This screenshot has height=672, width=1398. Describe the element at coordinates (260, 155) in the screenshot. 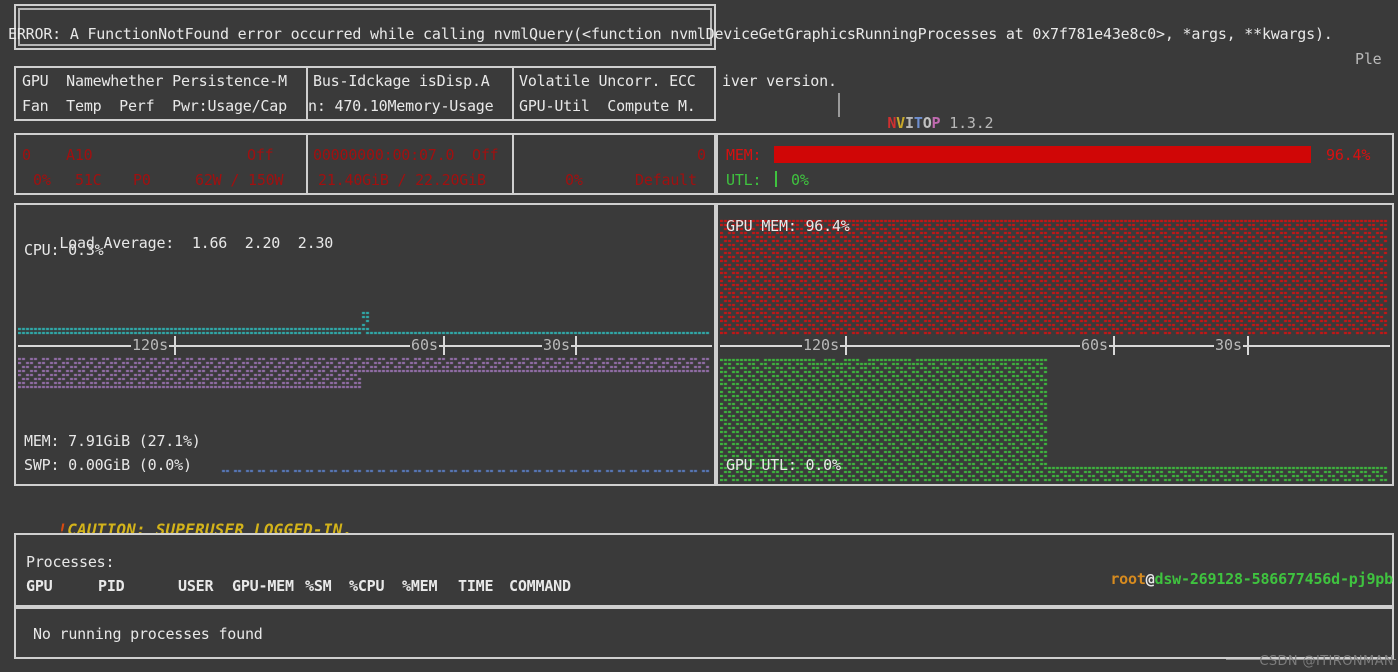

I see `device-persistence: Off` at that location.